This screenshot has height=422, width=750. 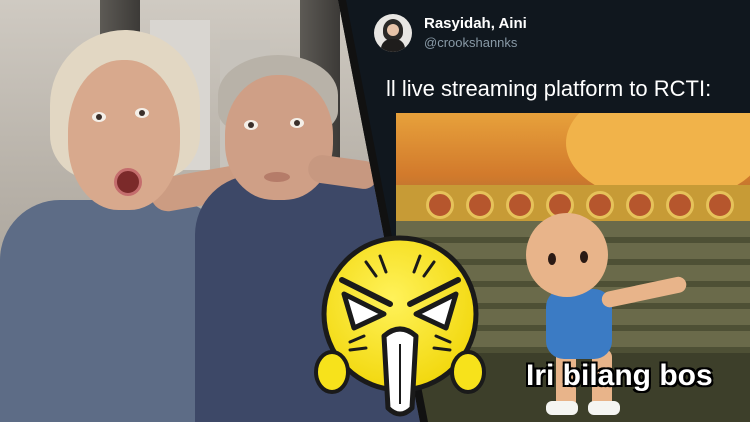 What do you see at coordinates (619, 375) in the screenshot?
I see `meme-caption: Iri bilang bos` at bounding box center [619, 375].